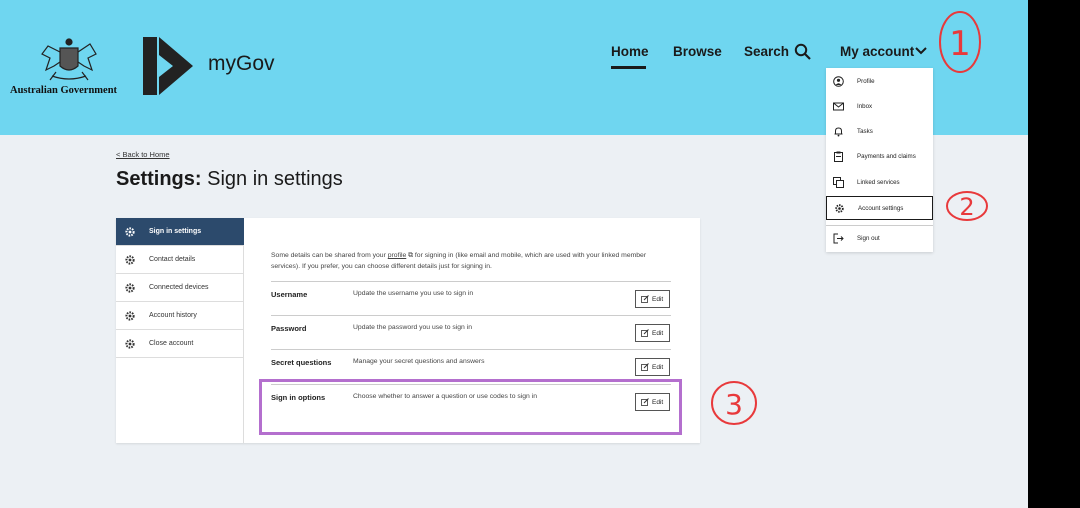  I want to click on coat-of-arms-icon, so click(69, 59).